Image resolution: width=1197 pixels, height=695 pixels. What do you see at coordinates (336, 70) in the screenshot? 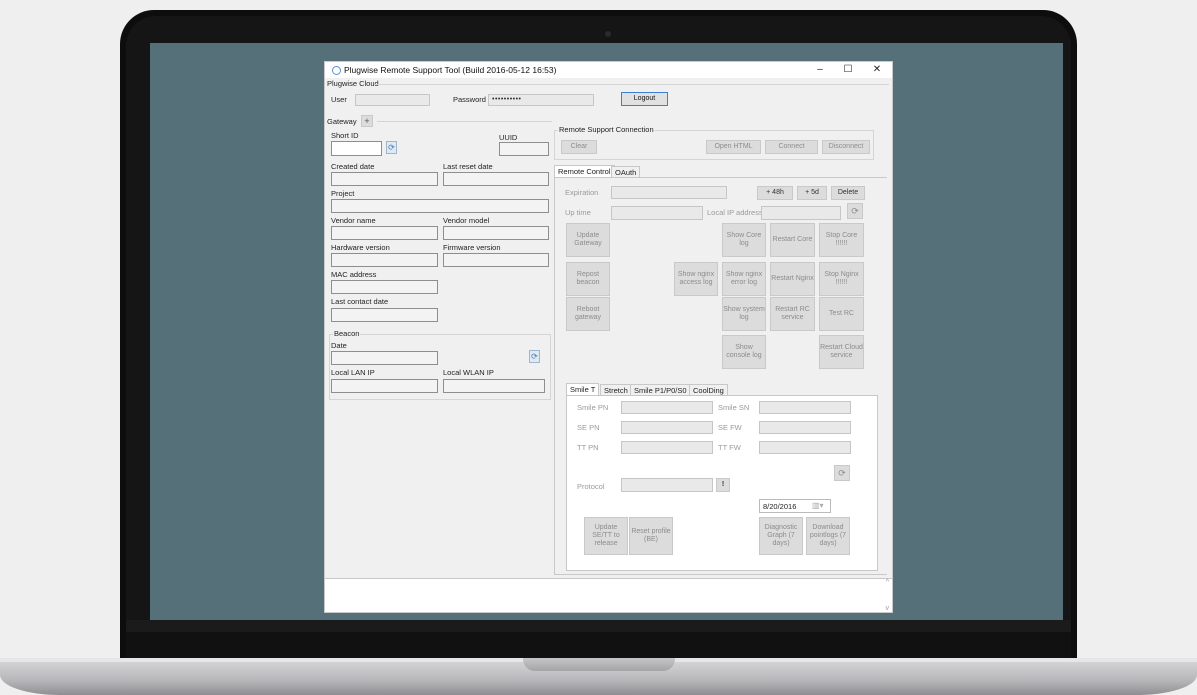
I see `app-icon` at bounding box center [336, 70].